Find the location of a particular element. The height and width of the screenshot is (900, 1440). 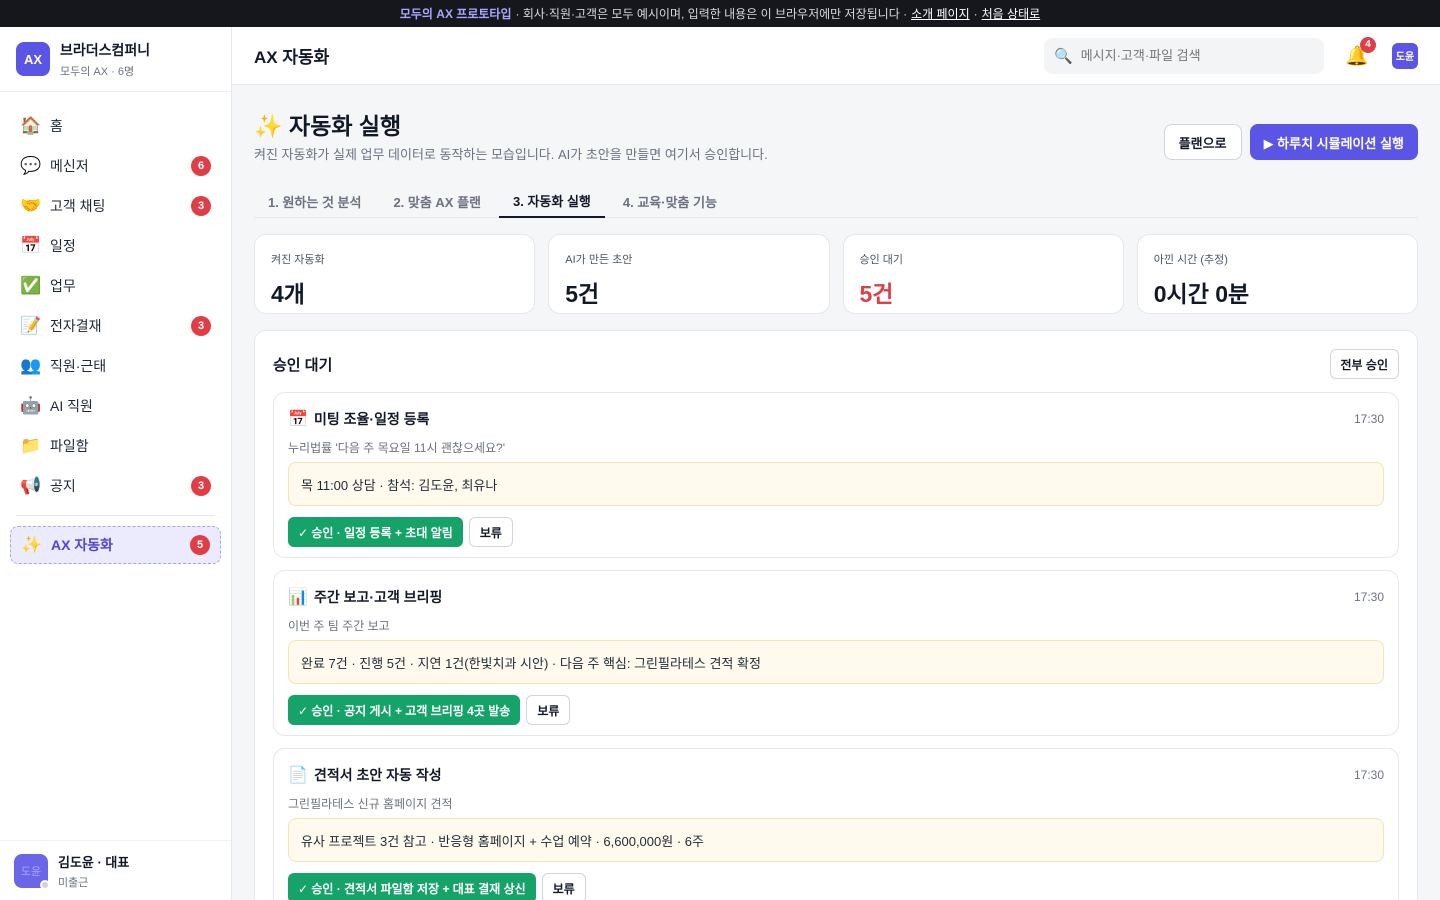

top-bar: AX 자동화 🔍 🔔 4 도윤 is located at coordinates (836, 56).